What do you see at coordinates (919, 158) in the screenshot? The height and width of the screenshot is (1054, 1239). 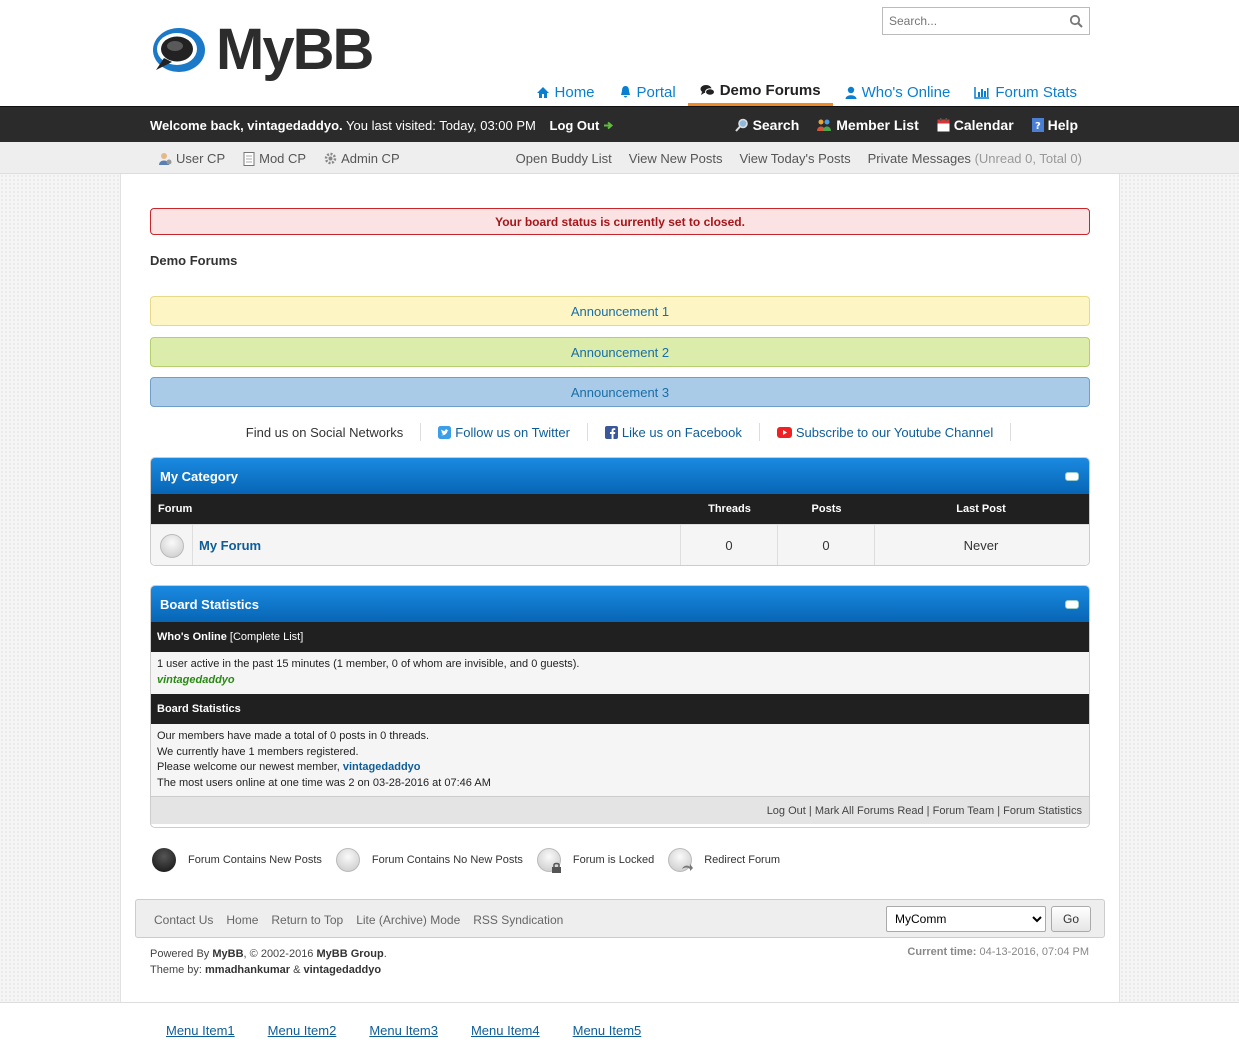 I see `pm-label: Private Messages` at bounding box center [919, 158].